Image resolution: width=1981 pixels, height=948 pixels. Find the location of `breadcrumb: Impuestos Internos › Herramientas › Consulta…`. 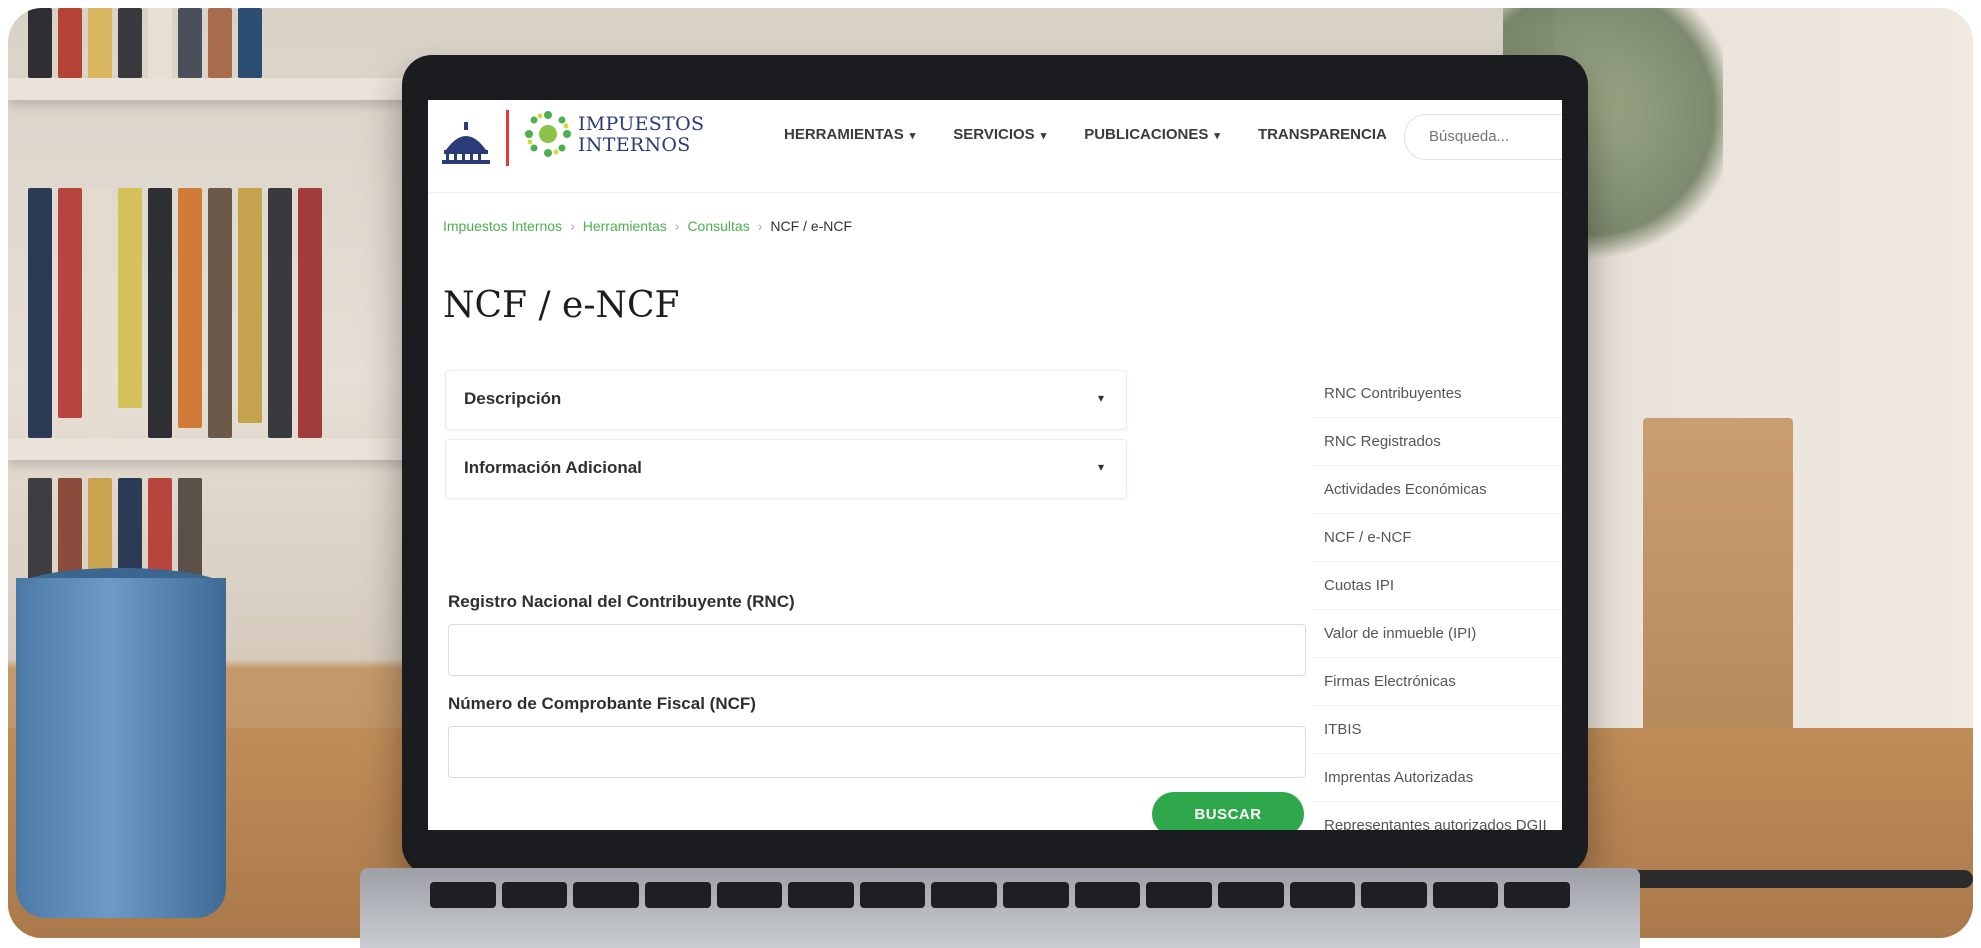

breadcrumb: Impuestos Internos › Herramientas › Consulta… is located at coordinates (647, 226).